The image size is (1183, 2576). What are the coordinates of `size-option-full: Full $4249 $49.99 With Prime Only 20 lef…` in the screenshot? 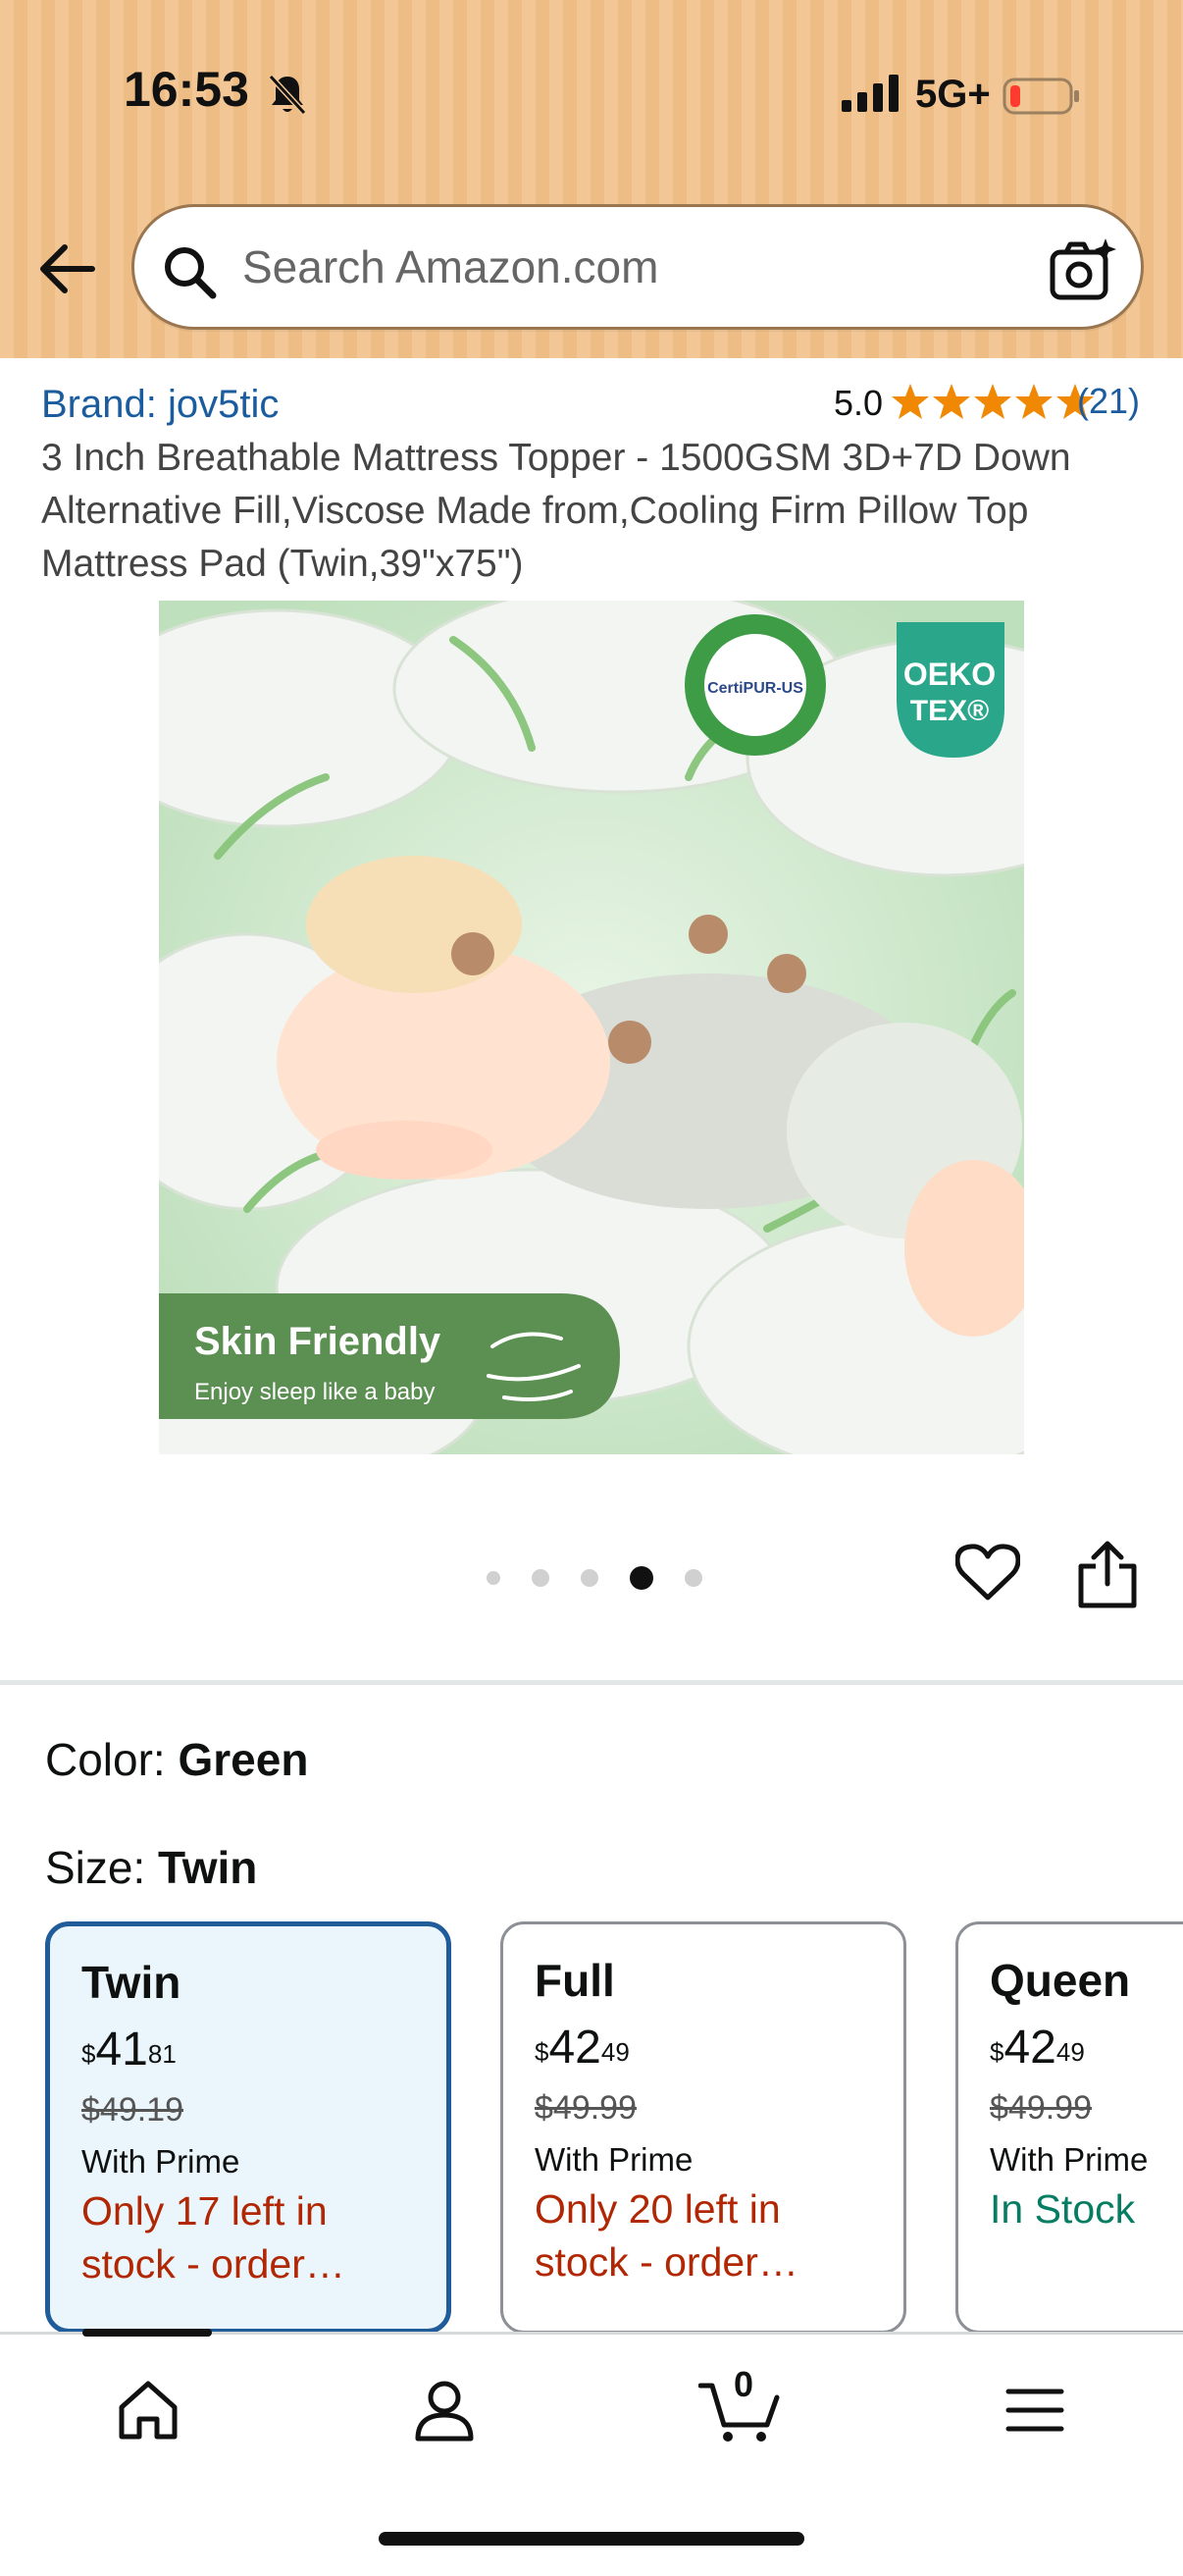 It's located at (703, 2127).